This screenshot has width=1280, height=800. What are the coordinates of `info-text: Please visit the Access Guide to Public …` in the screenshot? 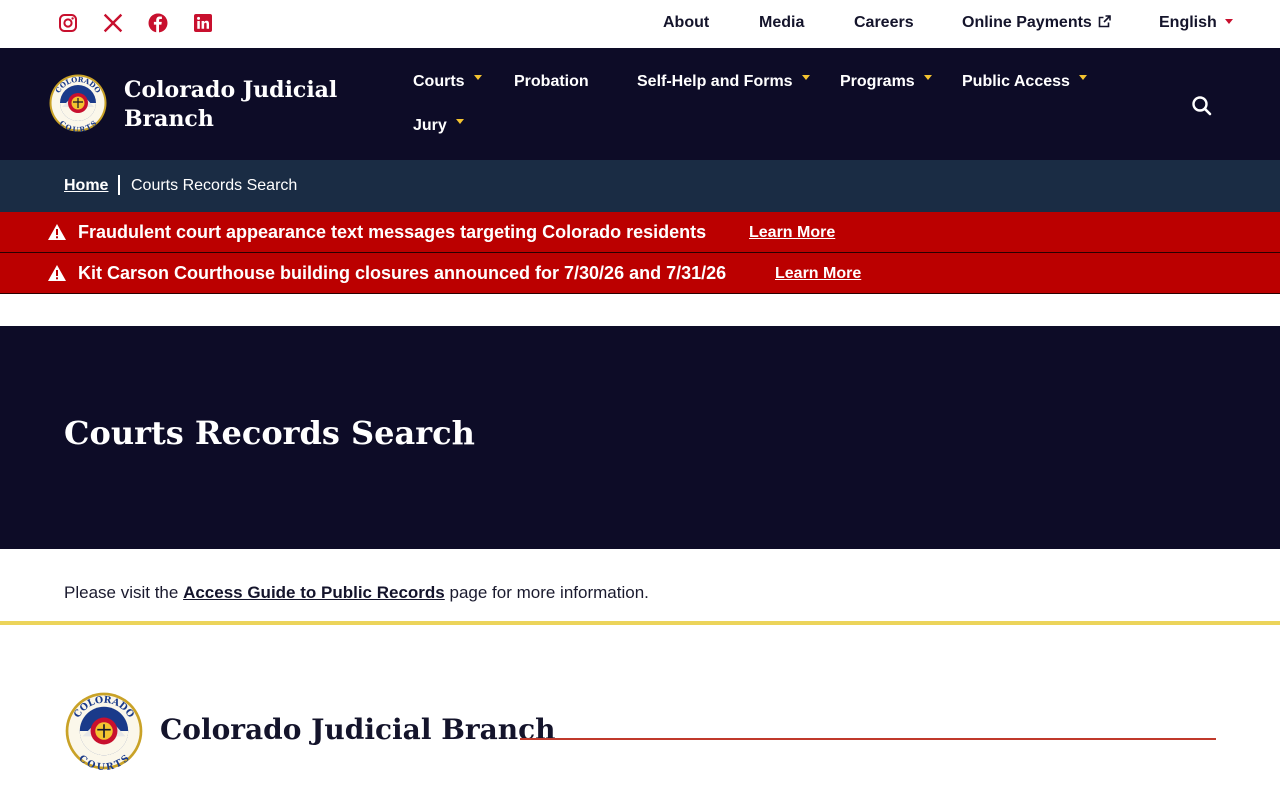 It's located at (356, 593).